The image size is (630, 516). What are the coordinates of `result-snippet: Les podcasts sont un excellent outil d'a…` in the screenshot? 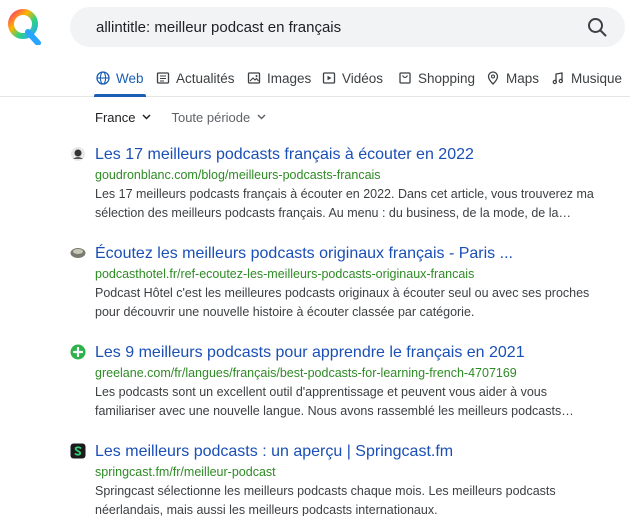 It's located at (340, 402).